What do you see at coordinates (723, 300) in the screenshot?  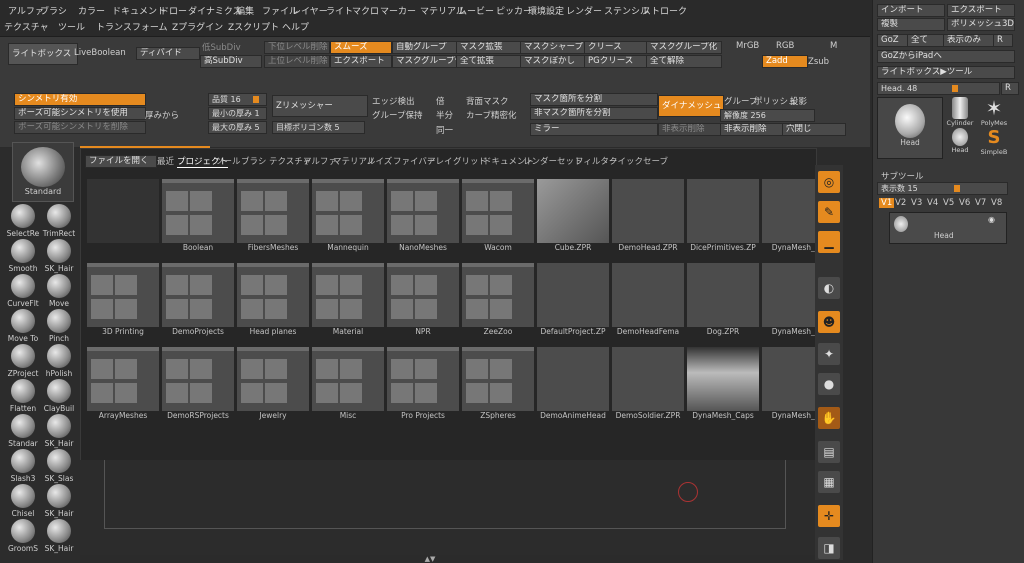 I see `lightbox-tile: Dog.ZPR` at bounding box center [723, 300].